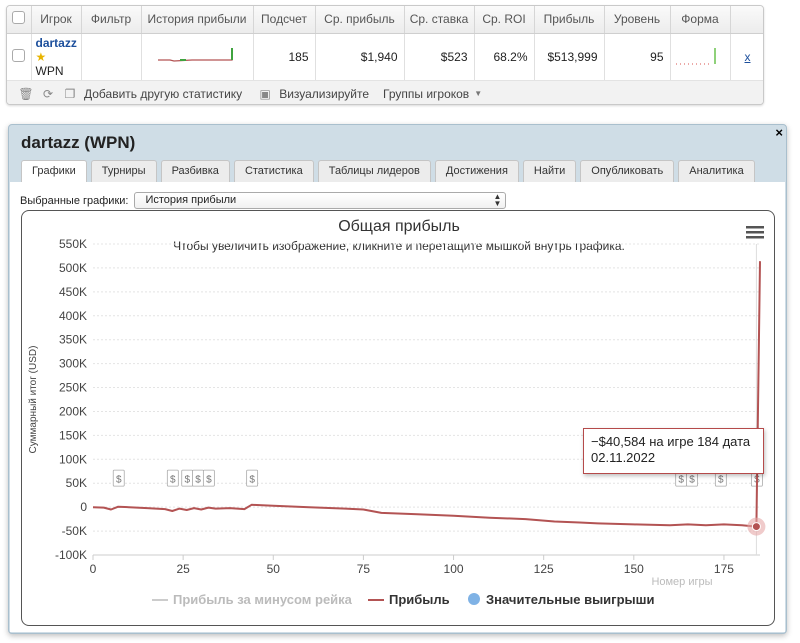 This screenshot has height=643, width=800. Describe the element at coordinates (265, 93) in the screenshot. I see `image-icon: ▣` at that location.